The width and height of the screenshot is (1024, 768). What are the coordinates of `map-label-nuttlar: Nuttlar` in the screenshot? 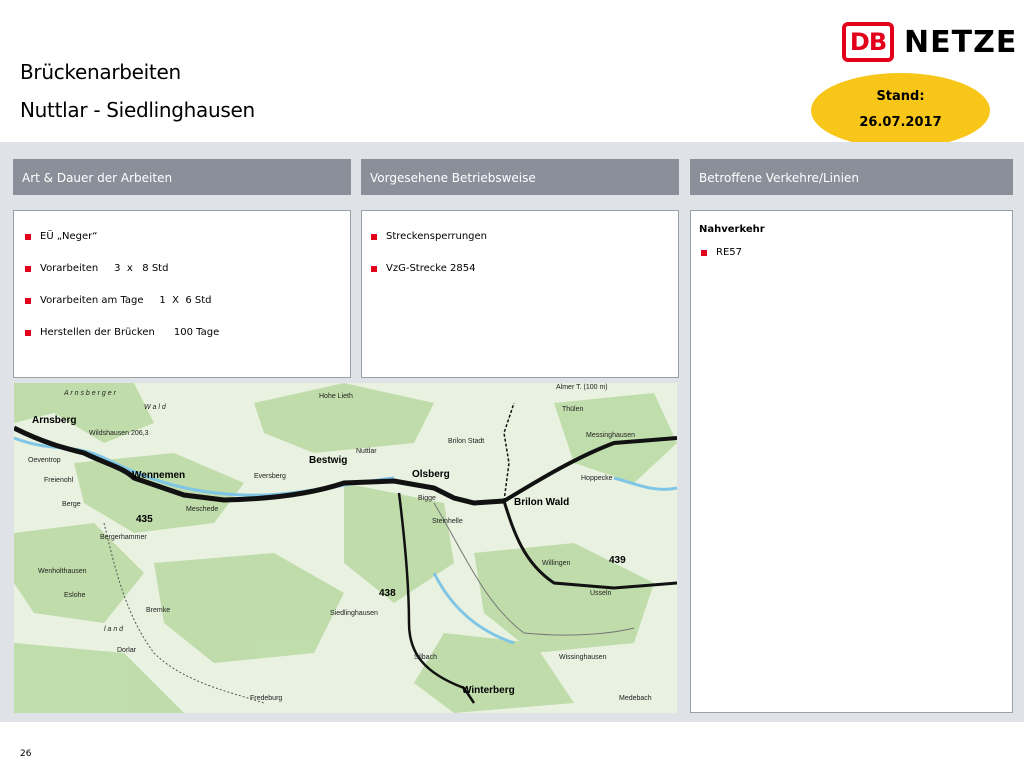 It's located at (366, 451).